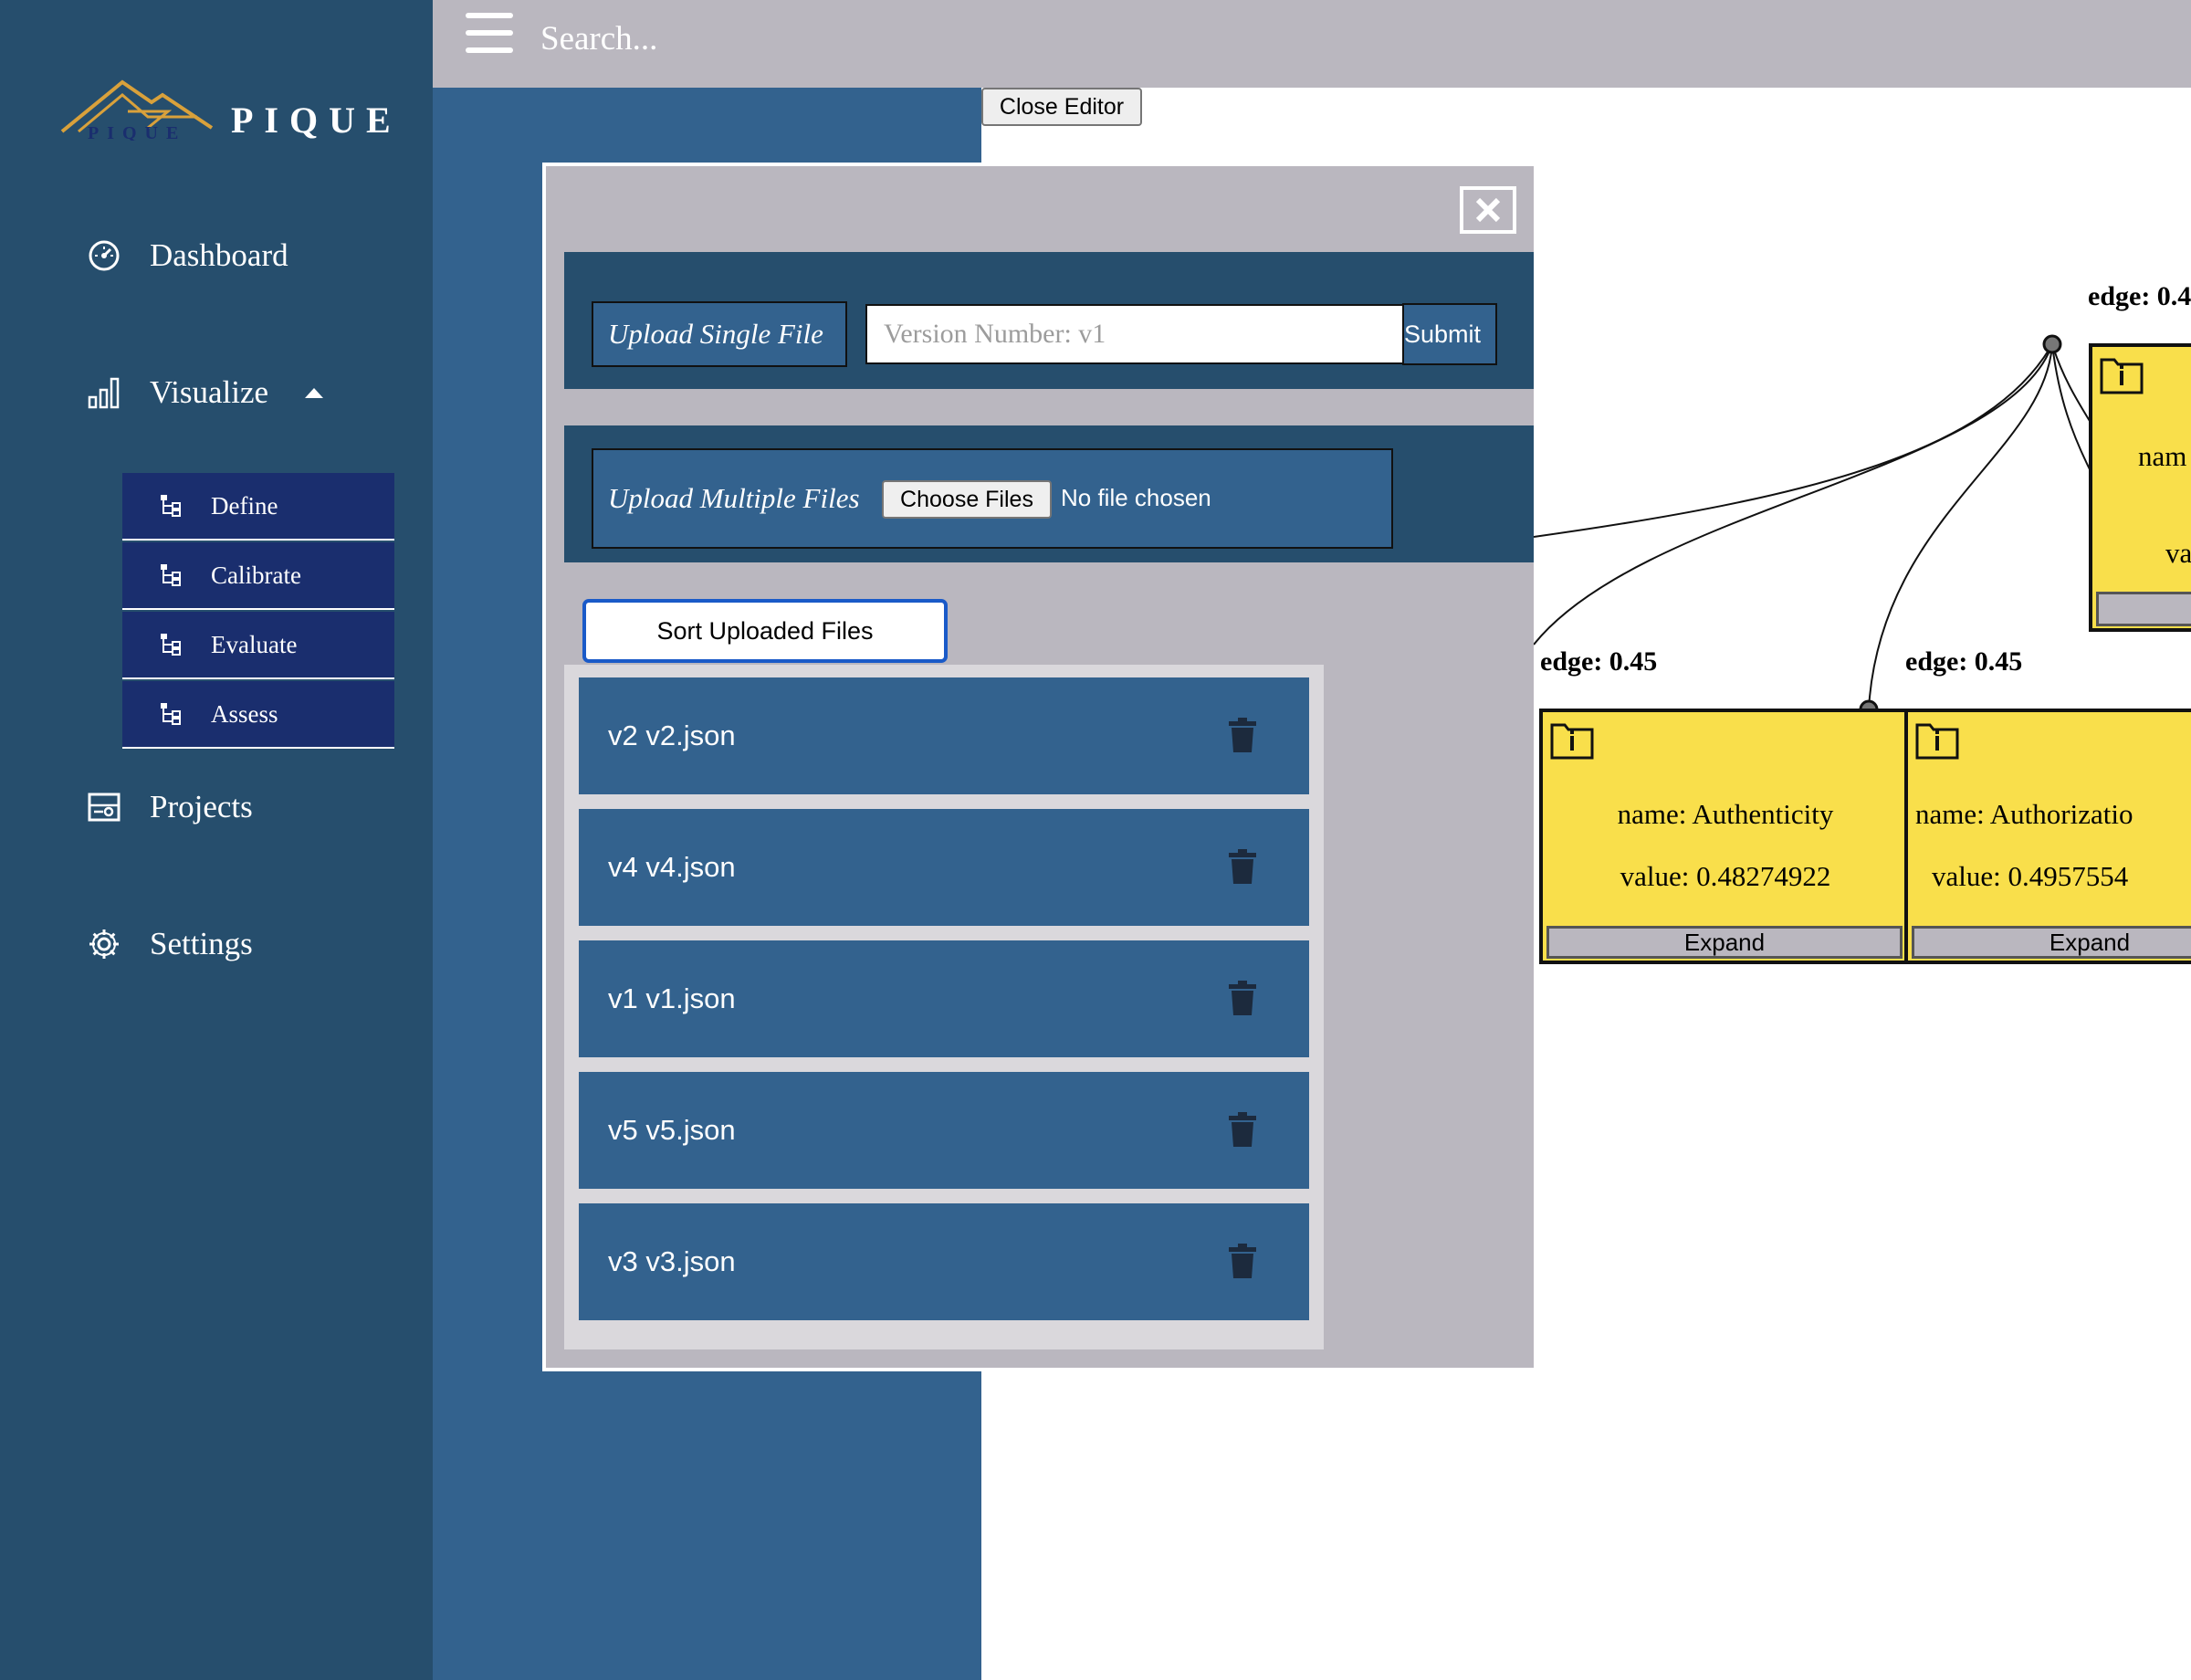  Describe the element at coordinates (734, 498) in the screenshot. I see `upload-multiple-label: Upload Multiple Files` at that location.